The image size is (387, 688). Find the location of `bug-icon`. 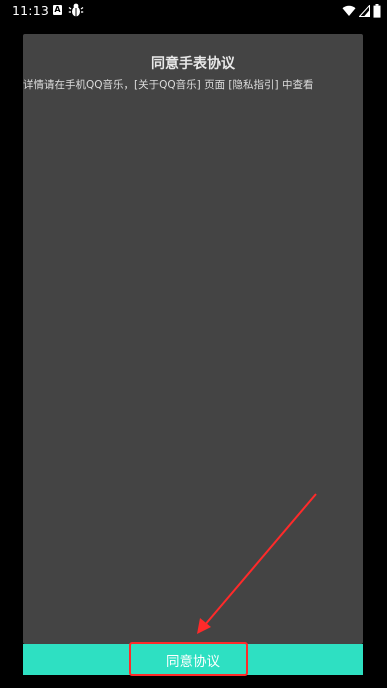

bug-icon is located at coordinates (76, 10).